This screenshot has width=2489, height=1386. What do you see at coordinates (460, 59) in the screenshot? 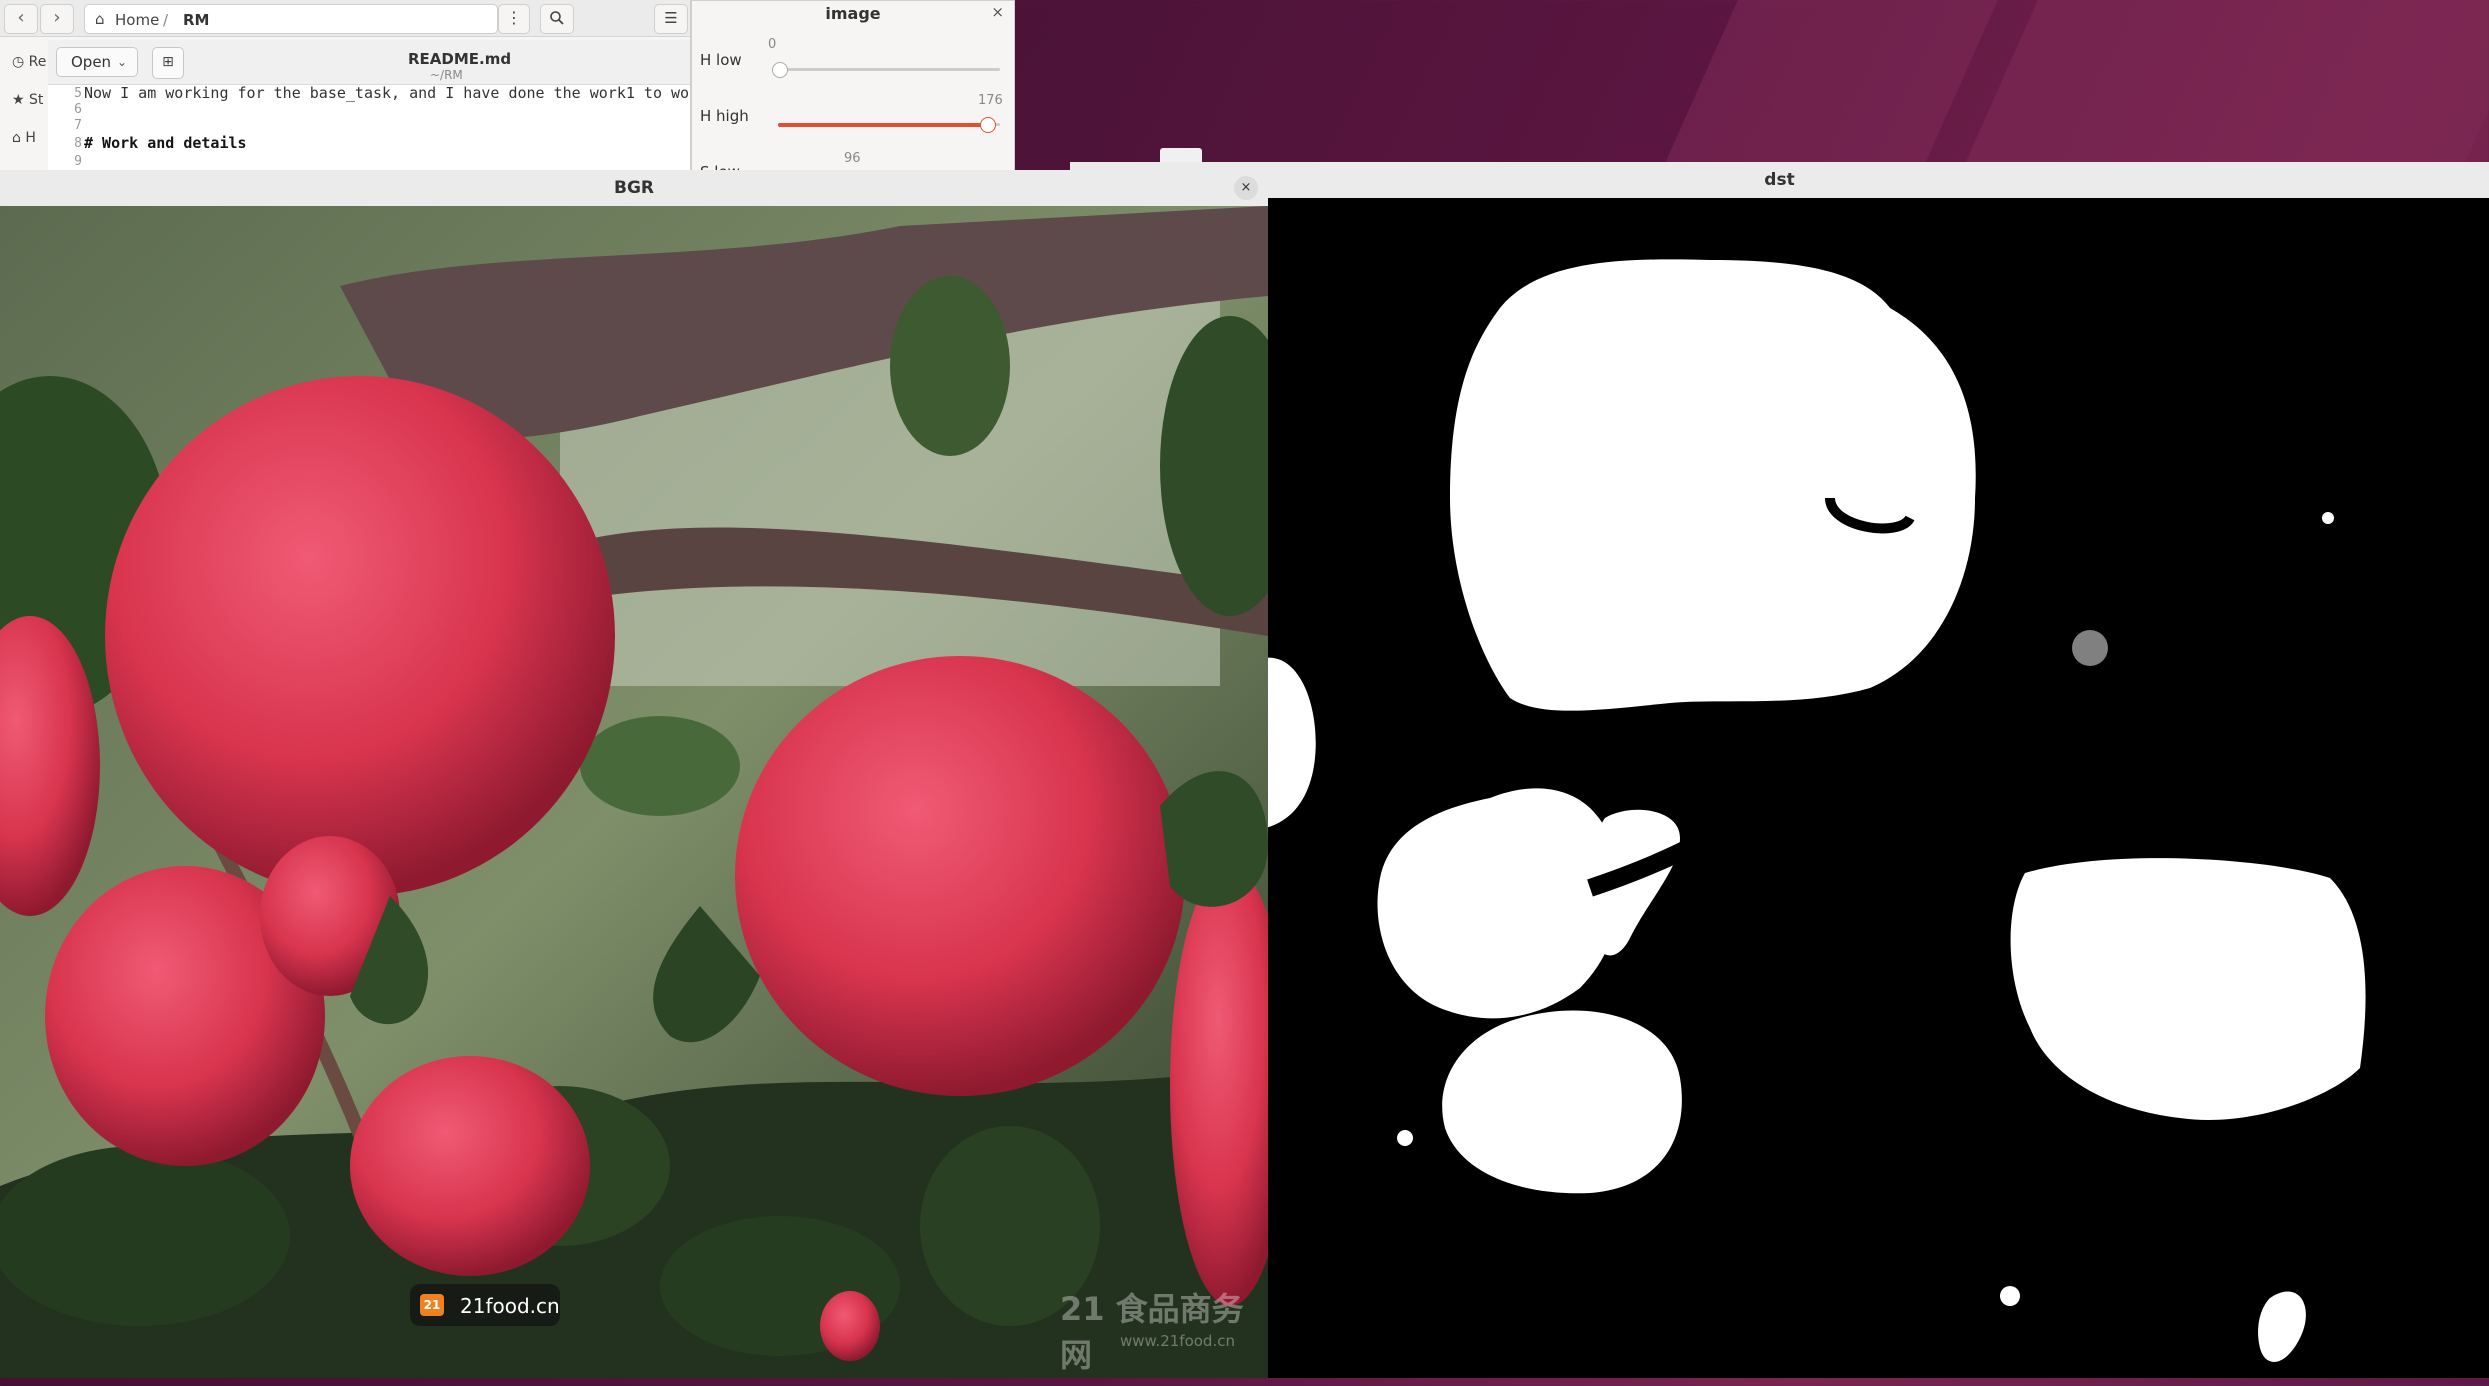
I see `editor-title: README.md` at bounding box center [460, 59].